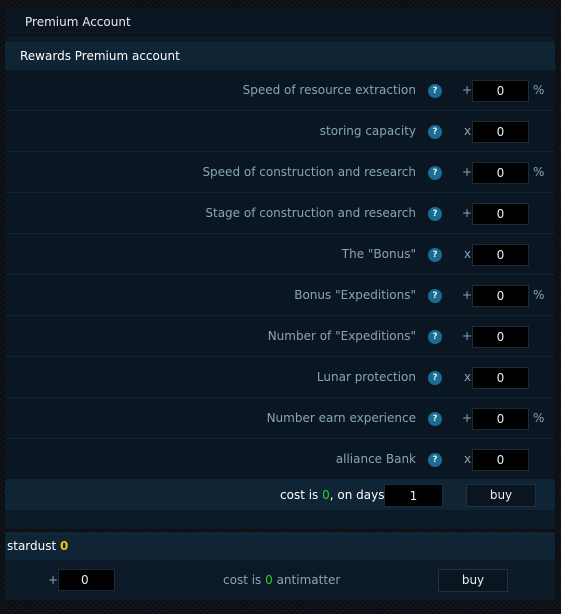  What do you see at coordinates (375, 459) in the screenshot?
I see `reward-label: alliance Bank` at bounding box center [375, 459].